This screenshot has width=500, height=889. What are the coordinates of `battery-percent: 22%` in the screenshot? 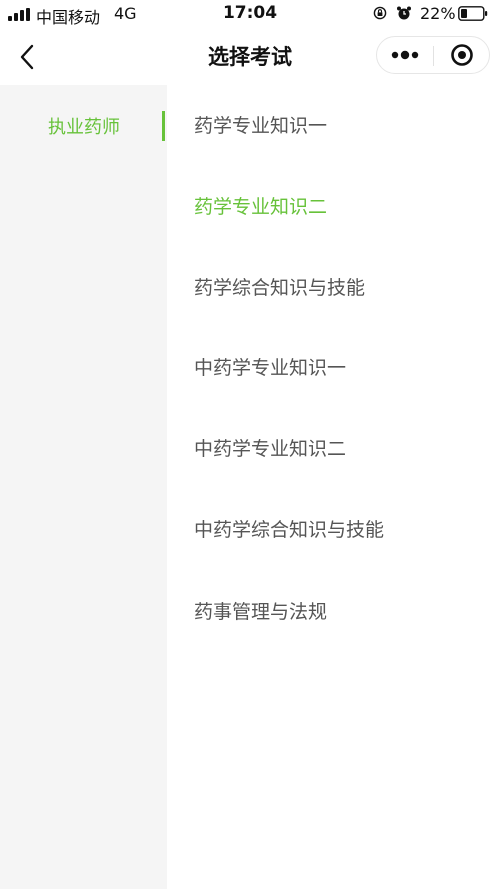 It's located at (438, 13).